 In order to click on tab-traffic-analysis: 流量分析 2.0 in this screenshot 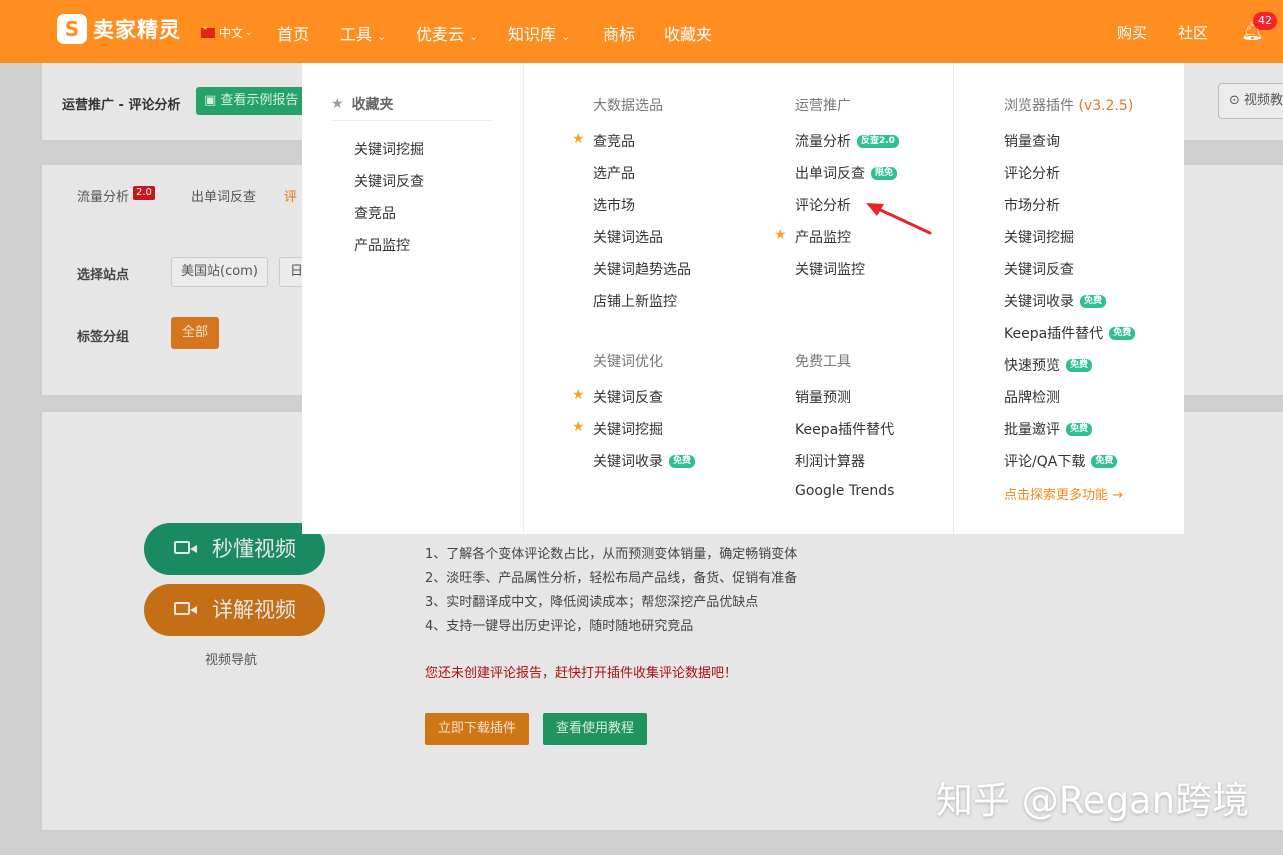, I will do `click(116, 195)`.